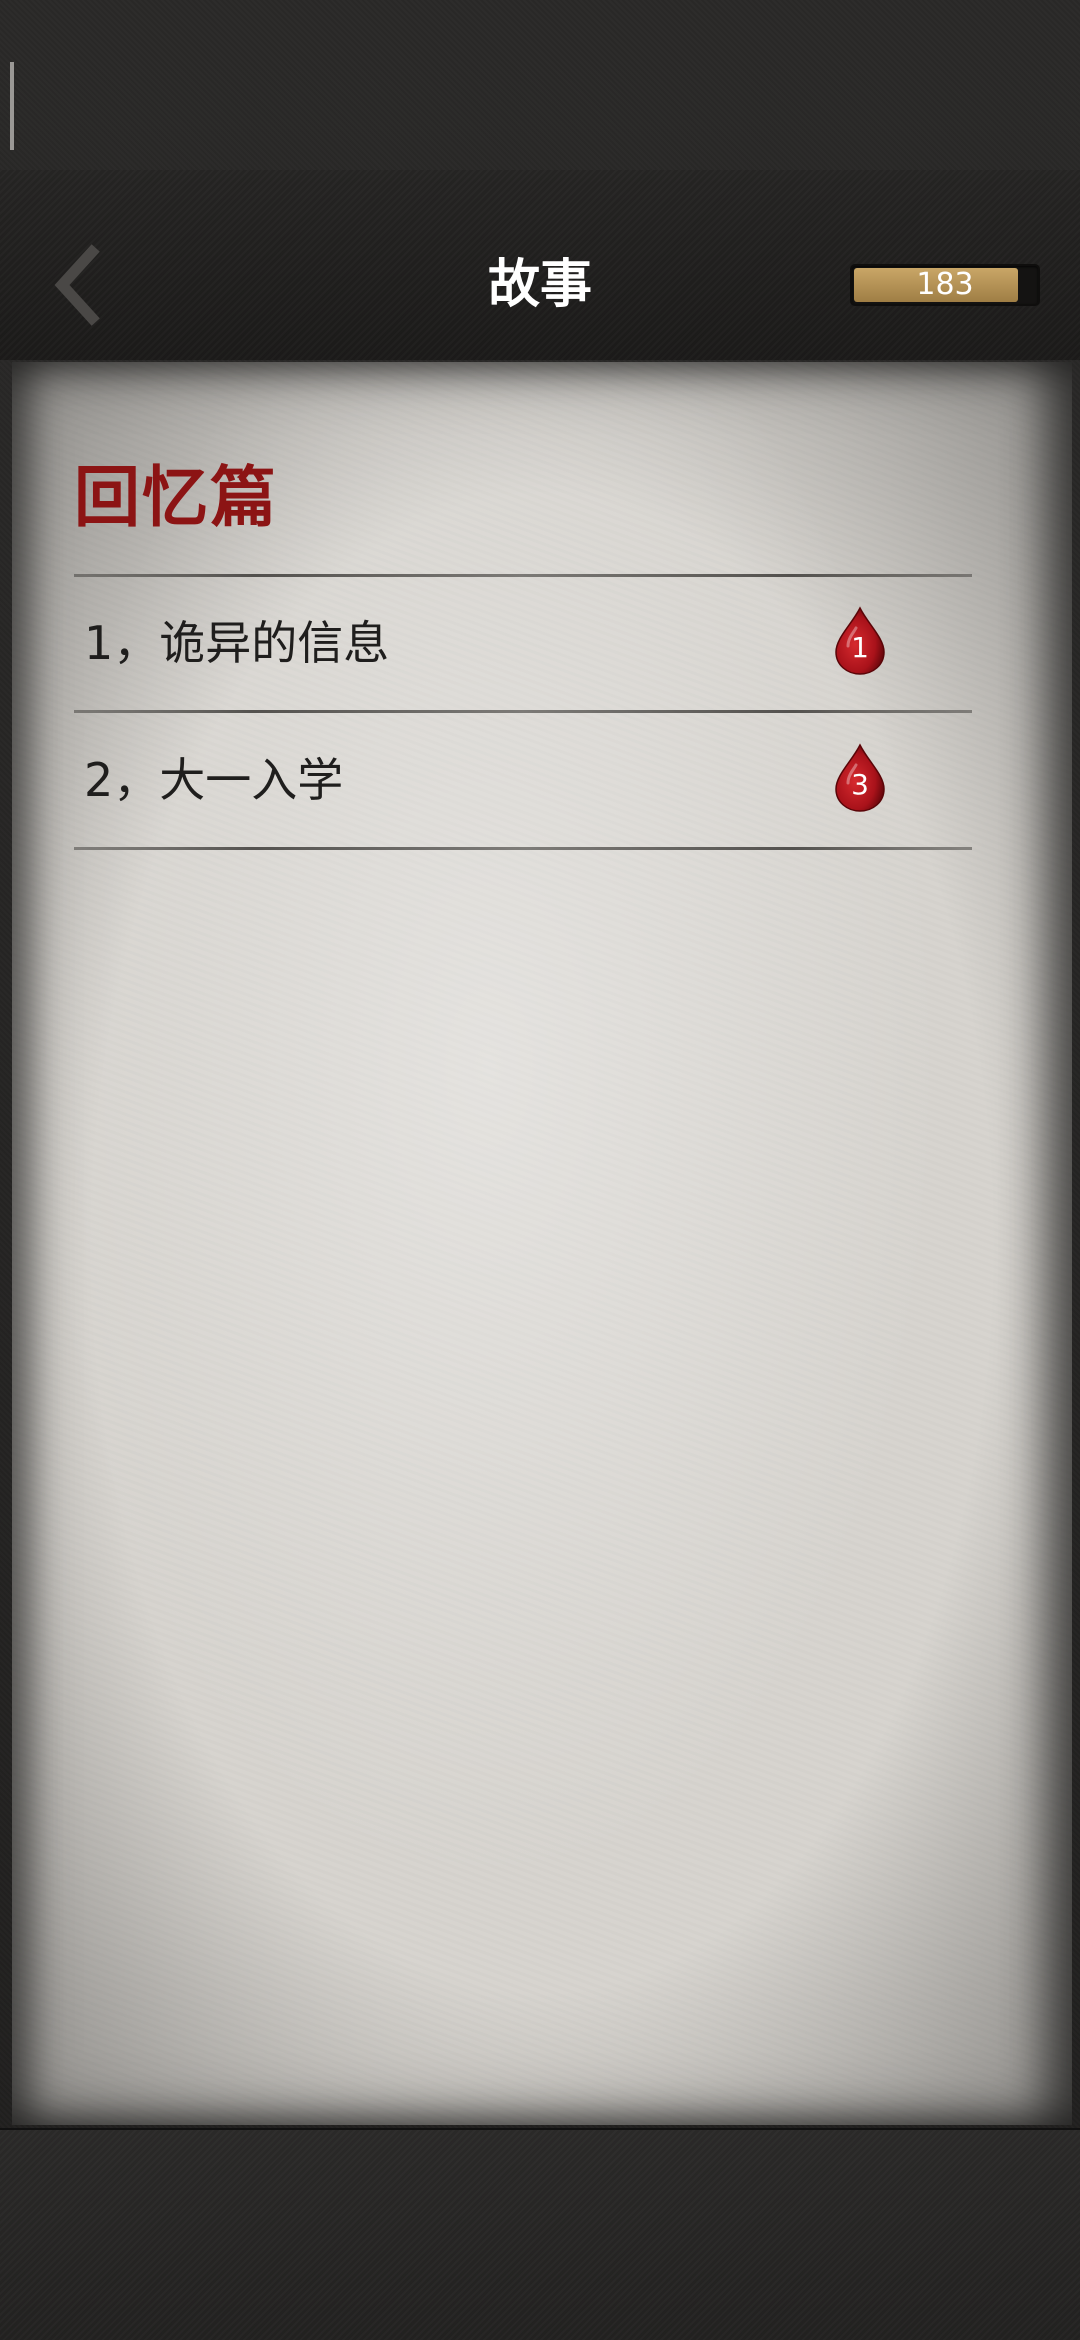  I want to click on status-indicator, so click(12, 106).